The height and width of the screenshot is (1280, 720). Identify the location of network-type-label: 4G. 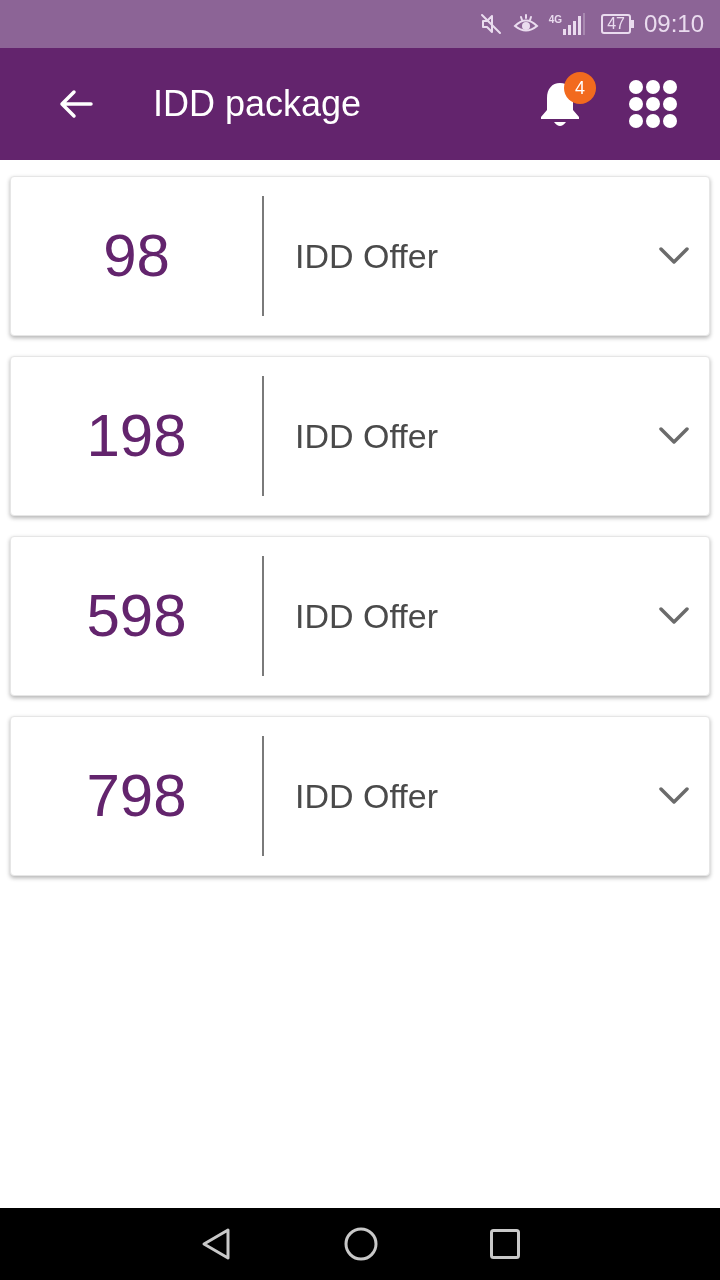
(555, 20).